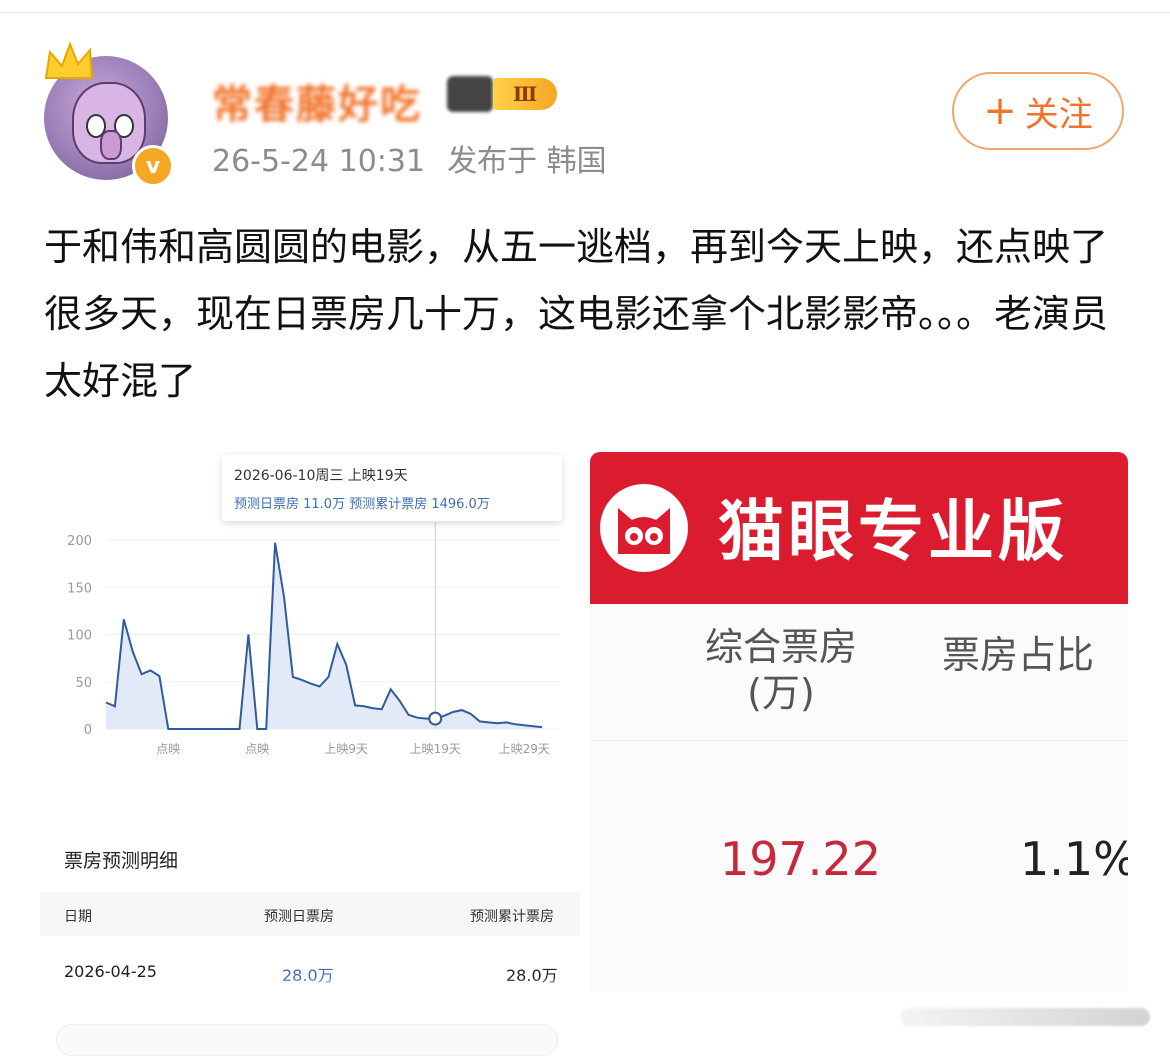  Describe the element at coordinates (435, 749) in the screenshot. I see `x-tick-label: 上映19天` at that location.